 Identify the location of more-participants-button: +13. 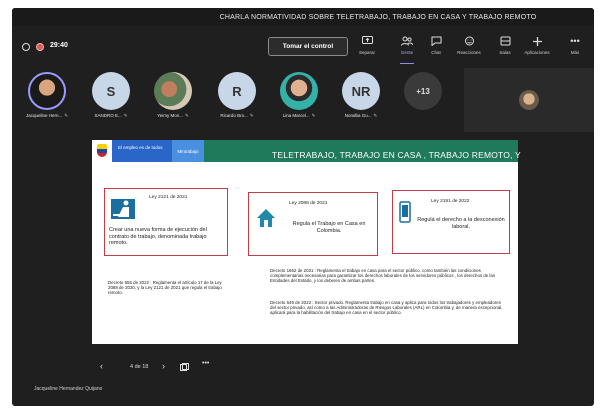
(423, 100).